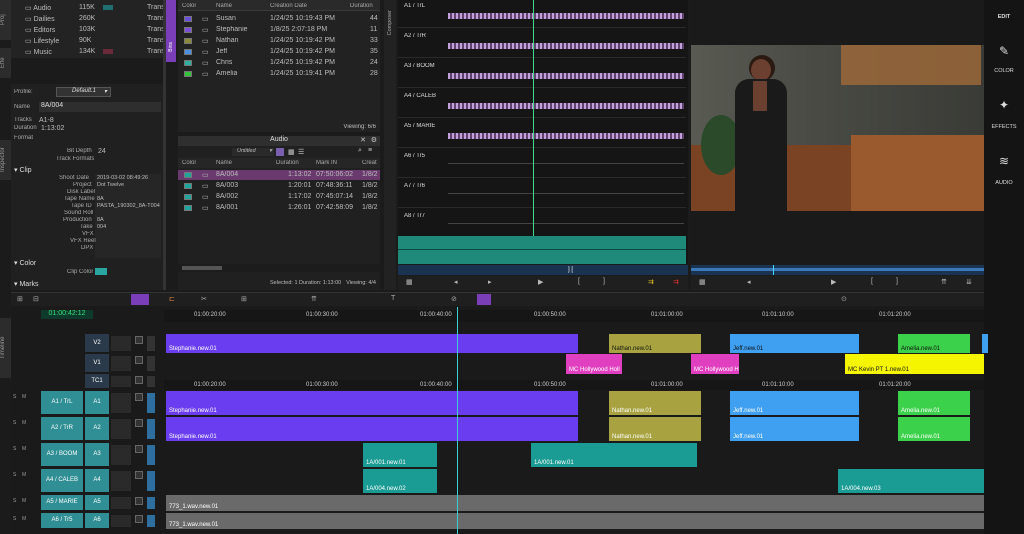 This screenshot has height=534, width=1024. What do you see at coordinates (844, 299) in the screenshot?
I see `zoom-icon: ⊙` at bounding box center [844, 299].